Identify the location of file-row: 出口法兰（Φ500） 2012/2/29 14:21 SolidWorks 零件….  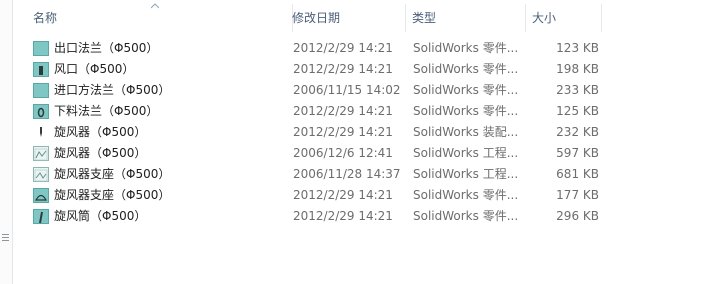
(364, 48).